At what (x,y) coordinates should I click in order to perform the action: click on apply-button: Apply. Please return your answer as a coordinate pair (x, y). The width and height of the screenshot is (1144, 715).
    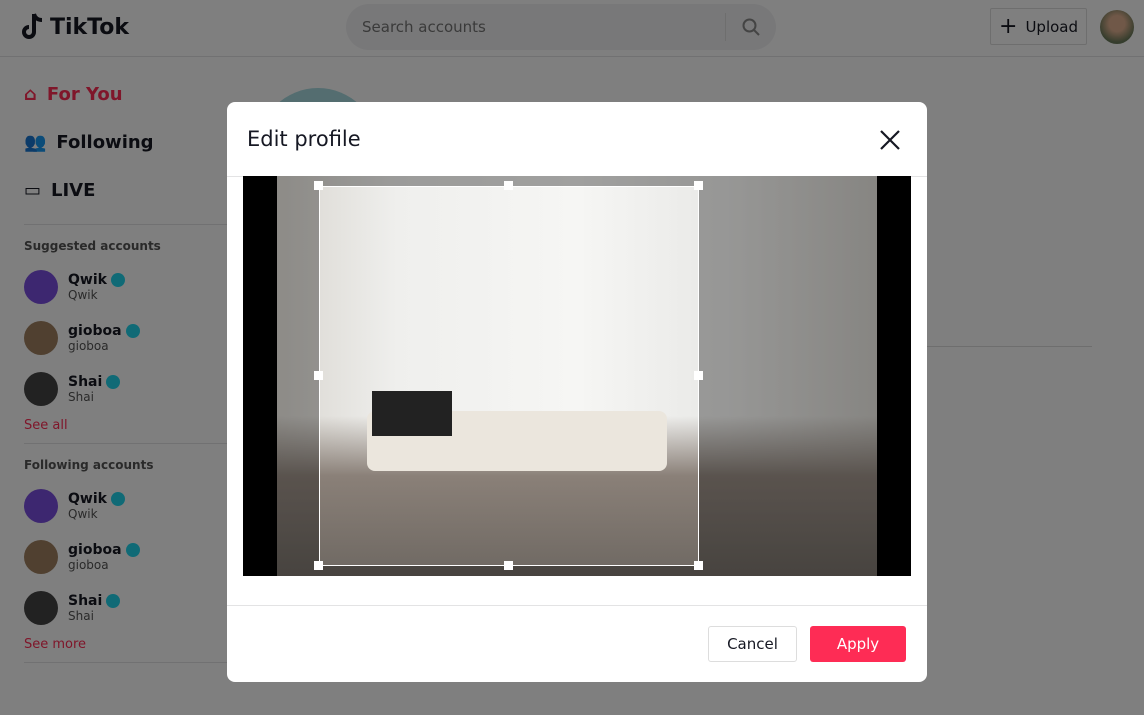
    Looking at the image, I should click on (858, 644).